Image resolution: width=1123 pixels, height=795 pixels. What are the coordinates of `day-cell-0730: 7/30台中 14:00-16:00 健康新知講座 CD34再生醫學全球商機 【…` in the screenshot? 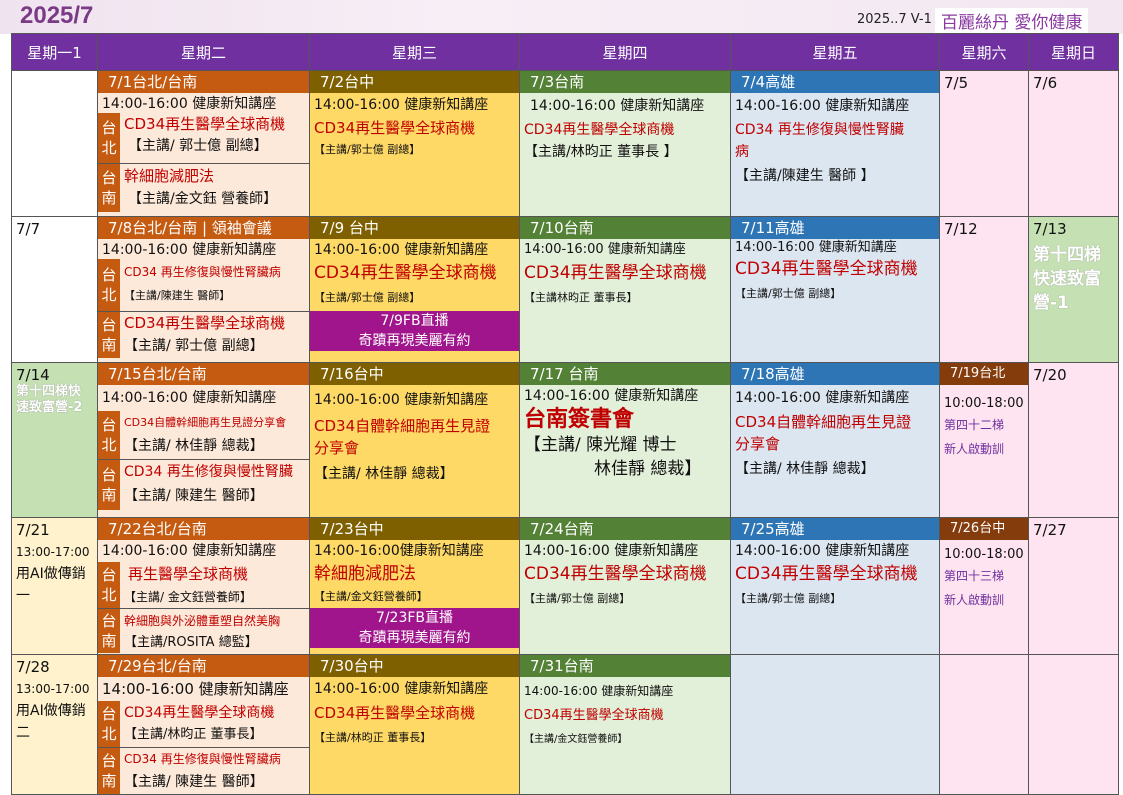 It's located at (414, 724).